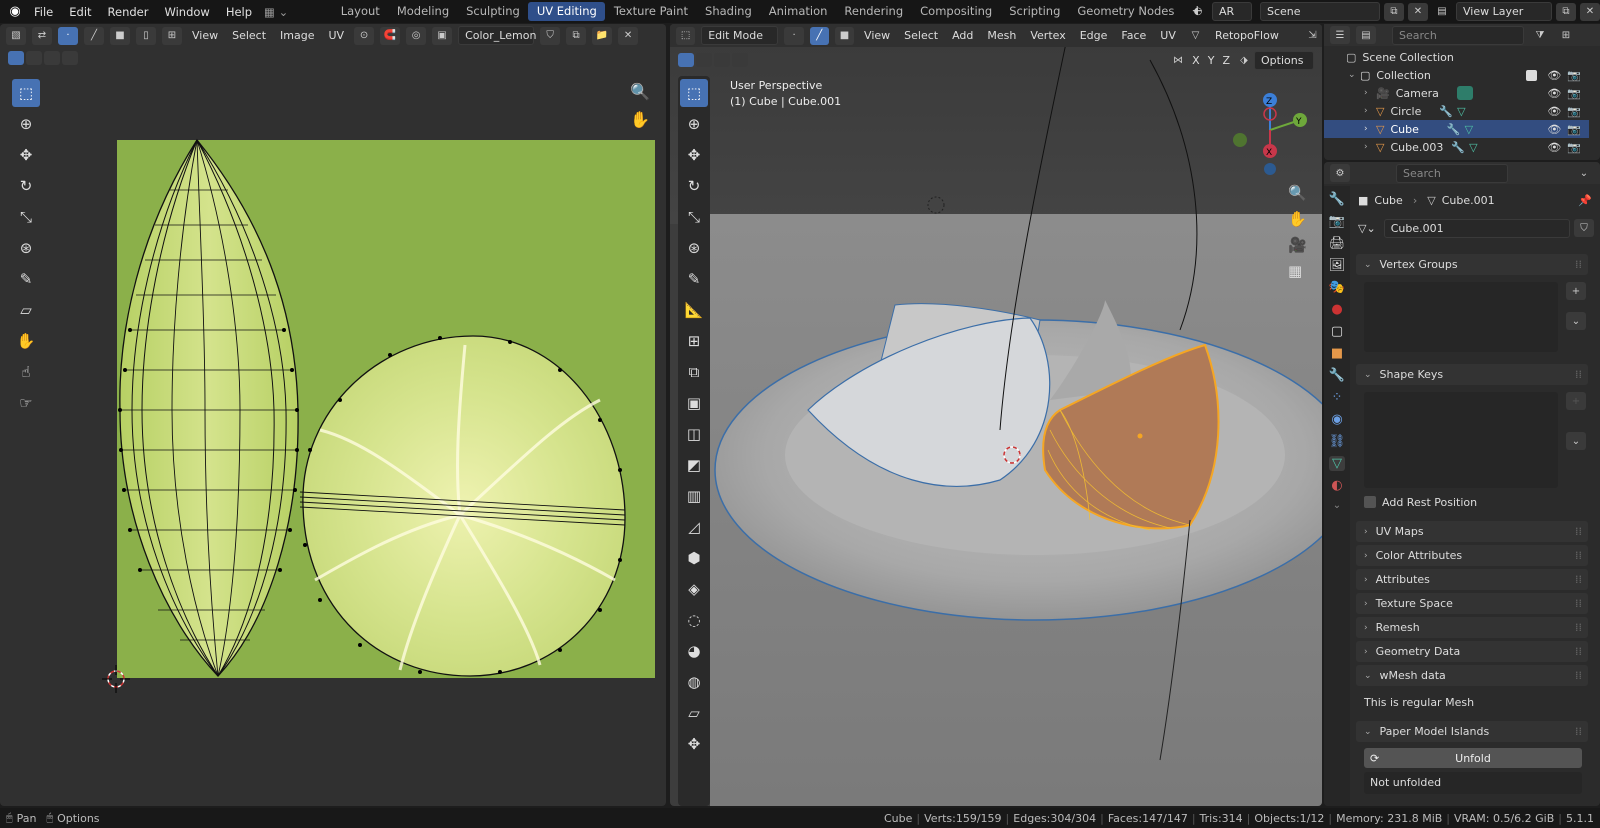 This screenshot has height=828, width=1600. What do you see at coordinates (1576, 291) in the screenshot?
I see `add-vertex-group-icon: +` at bounding box center [1576, 291].